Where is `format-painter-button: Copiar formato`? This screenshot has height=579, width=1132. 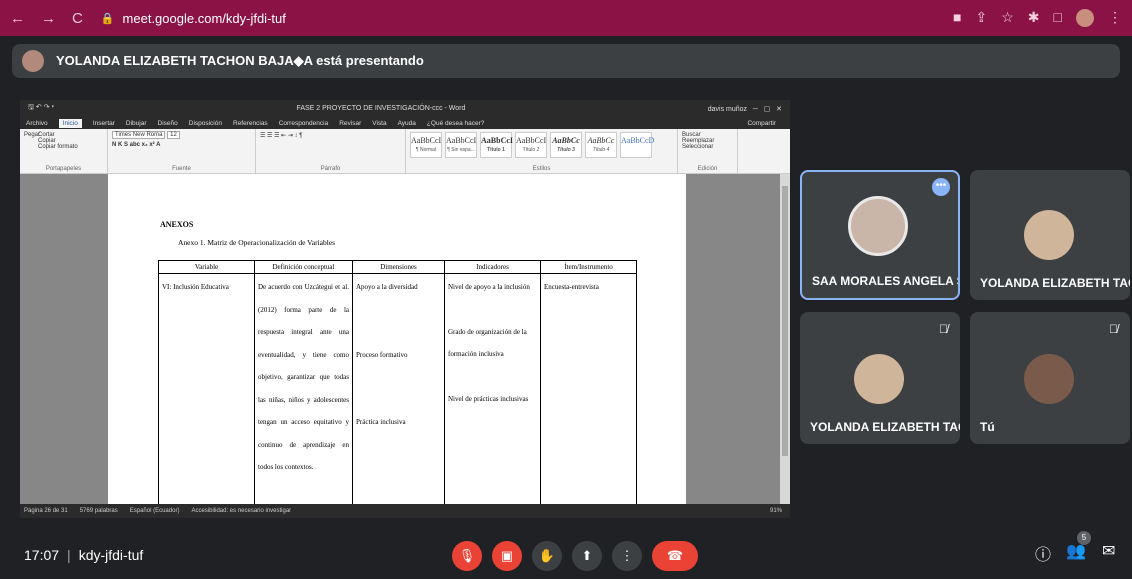 format-painter-button: Copiar formato is located at coordinates (58, 147).